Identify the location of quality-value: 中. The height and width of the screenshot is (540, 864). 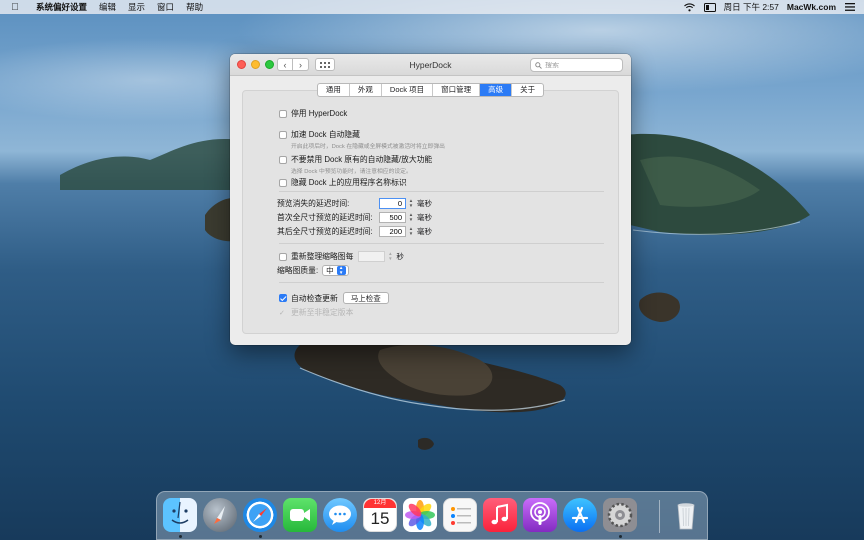
(330, 270).